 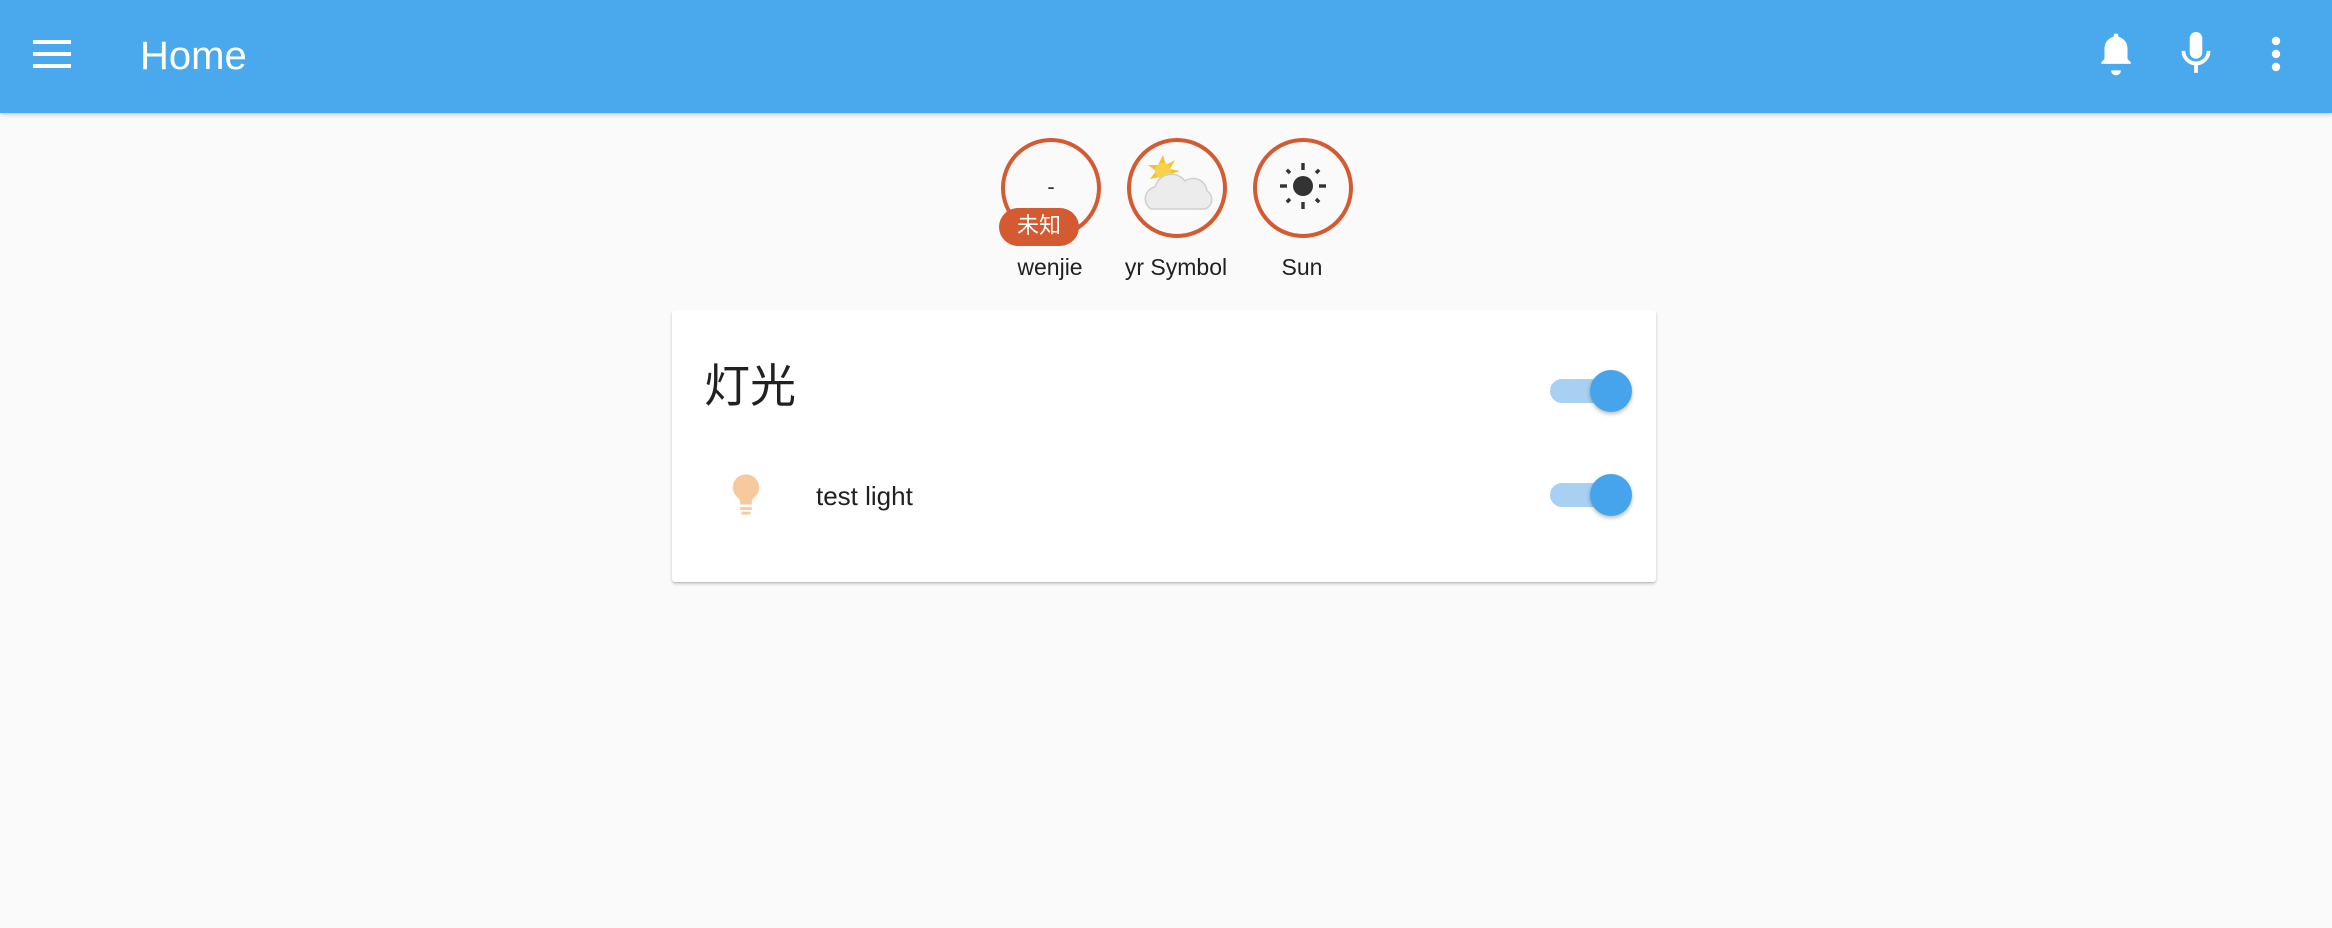 I want to click on badge-wenjie: - 未知 wenjie, so click(x=1050, y=211).